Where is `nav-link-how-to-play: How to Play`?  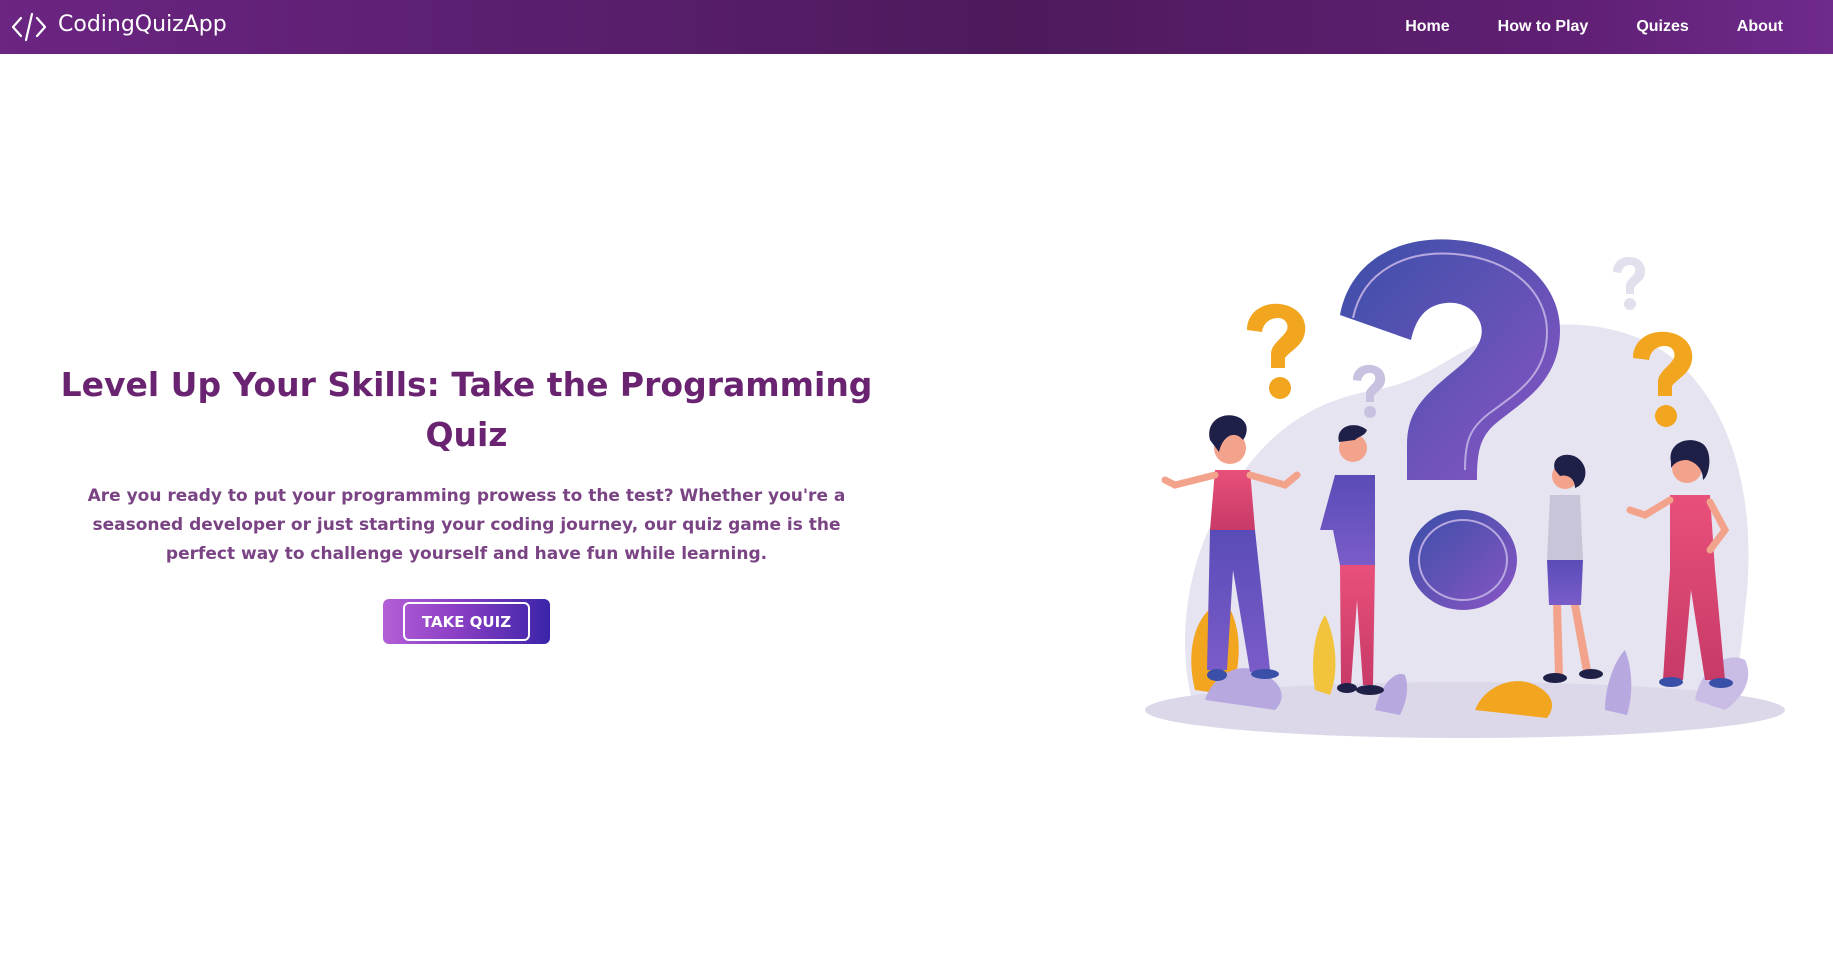 nav-link-how-to-play: How to Play is located at coordinates (1543, 27).